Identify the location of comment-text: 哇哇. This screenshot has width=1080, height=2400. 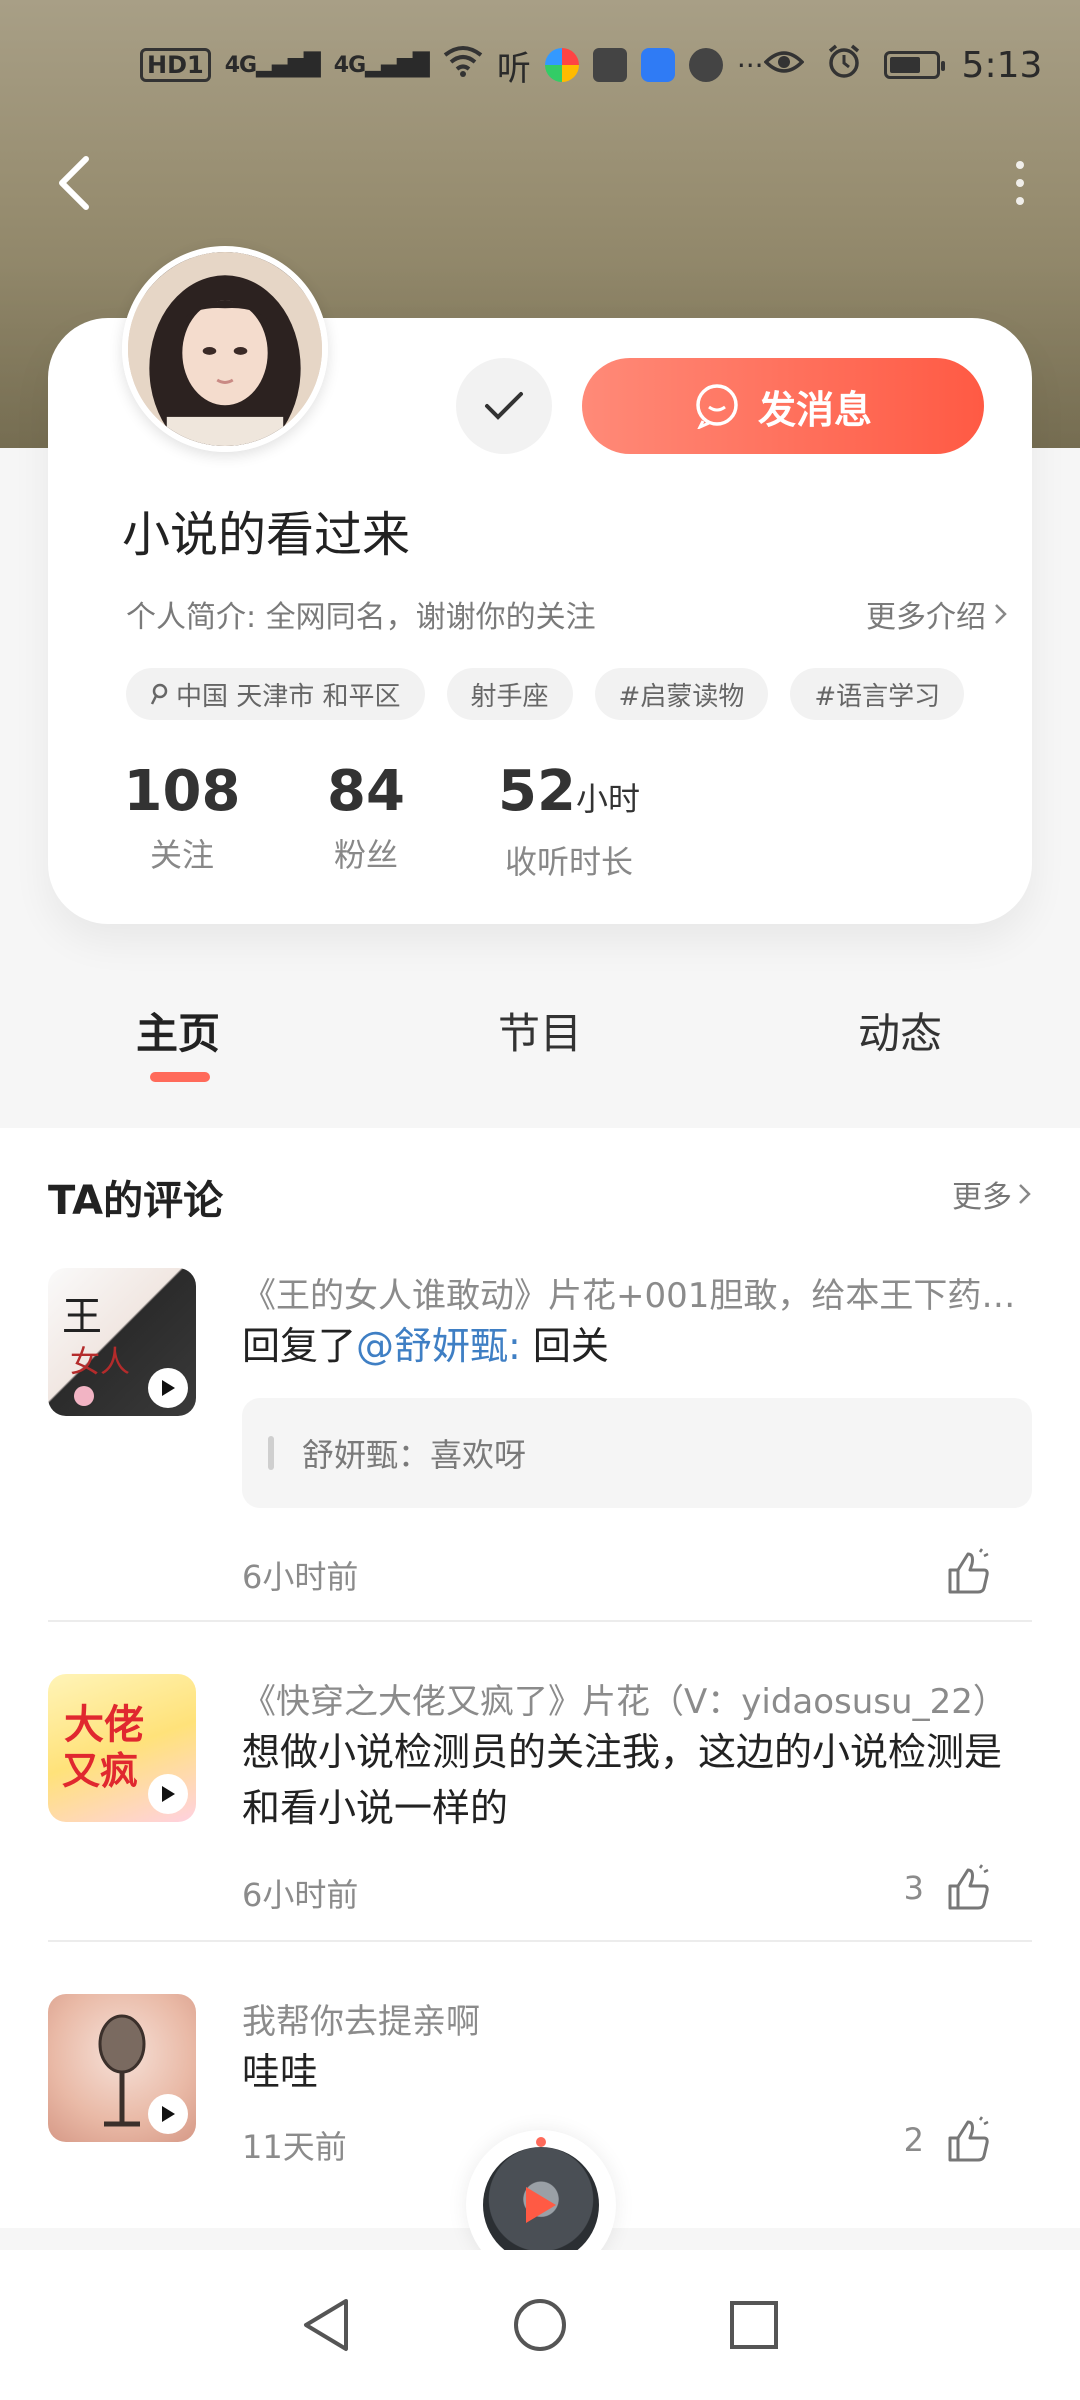
(280, 2072).